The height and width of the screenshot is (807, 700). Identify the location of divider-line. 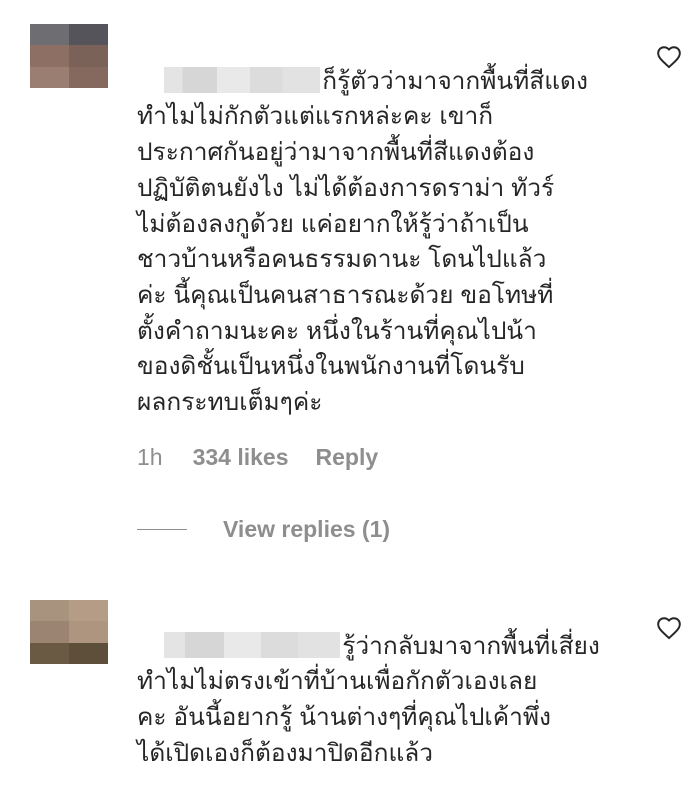
(162, 529).